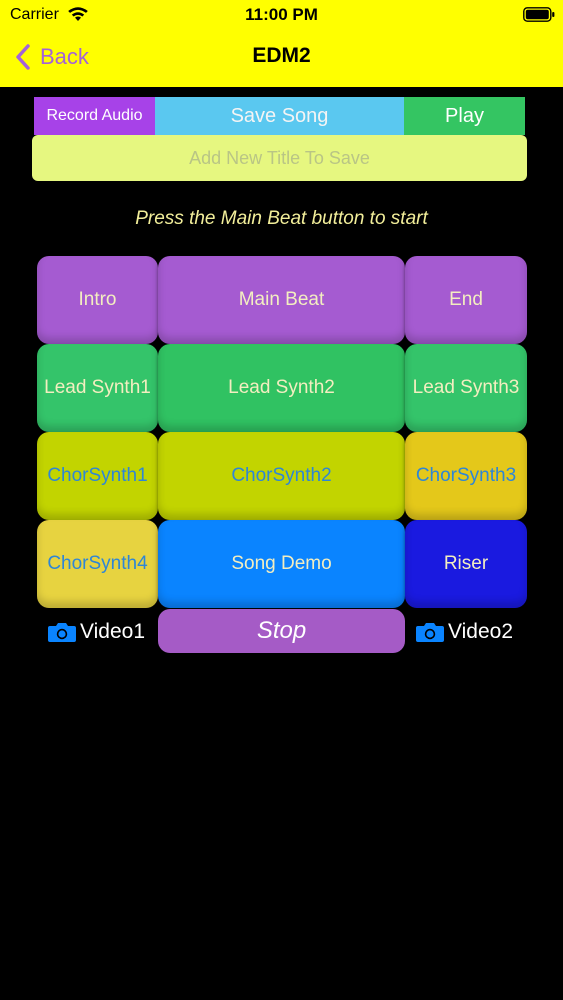 The width and height of the screenshot is (563, 1000). What do you see at coordinates (113, 631) in the screenshot?
I see `video1-label: Video1` at bounding box center [113, 631].